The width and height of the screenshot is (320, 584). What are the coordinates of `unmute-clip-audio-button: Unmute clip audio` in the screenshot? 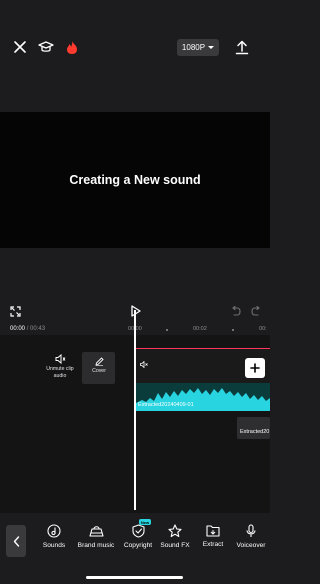 It's located at (60, 366).